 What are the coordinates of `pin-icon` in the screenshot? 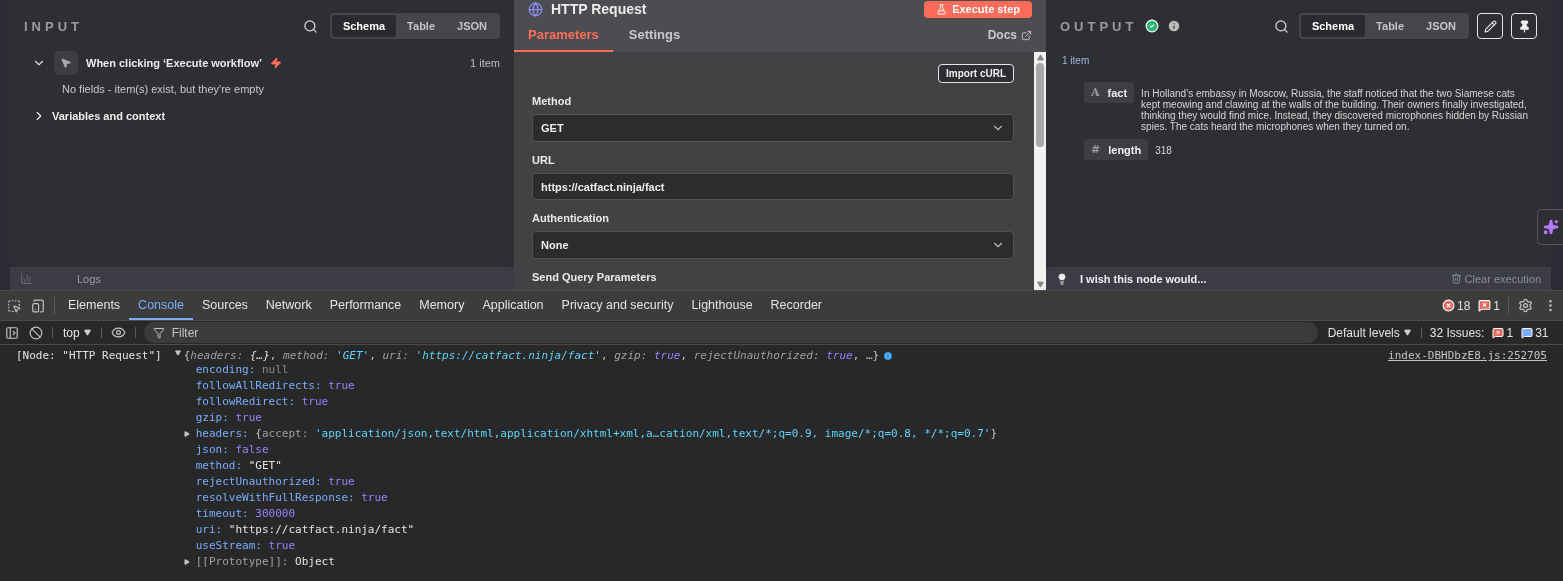 It's located at (1524, 26).